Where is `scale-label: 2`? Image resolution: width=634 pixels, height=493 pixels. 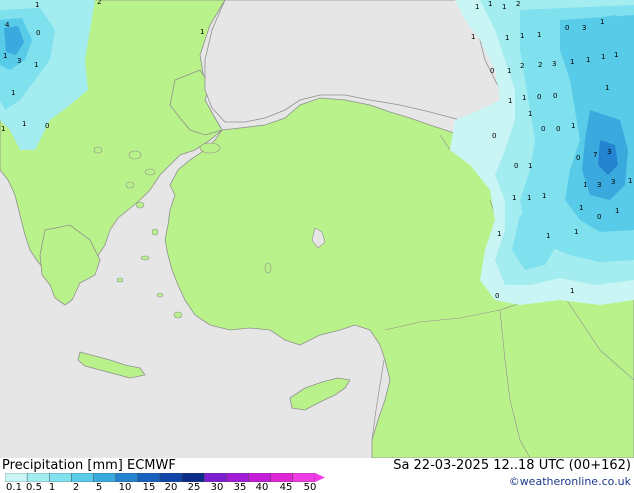
scale-label: 2 is located at coordinates (76, 487).